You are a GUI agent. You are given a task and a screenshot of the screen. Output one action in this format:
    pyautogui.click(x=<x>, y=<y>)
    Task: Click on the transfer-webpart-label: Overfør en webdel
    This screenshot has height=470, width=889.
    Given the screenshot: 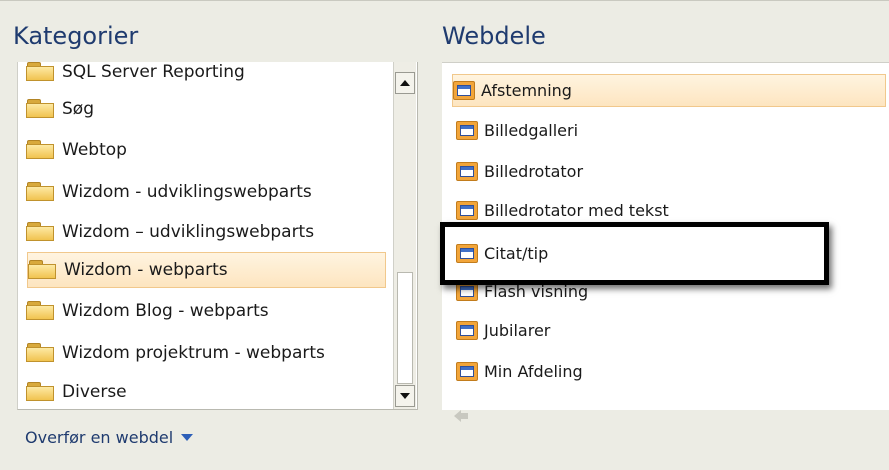 What is the action you would take?
    pyautogui.click(x=99, y=437)
    